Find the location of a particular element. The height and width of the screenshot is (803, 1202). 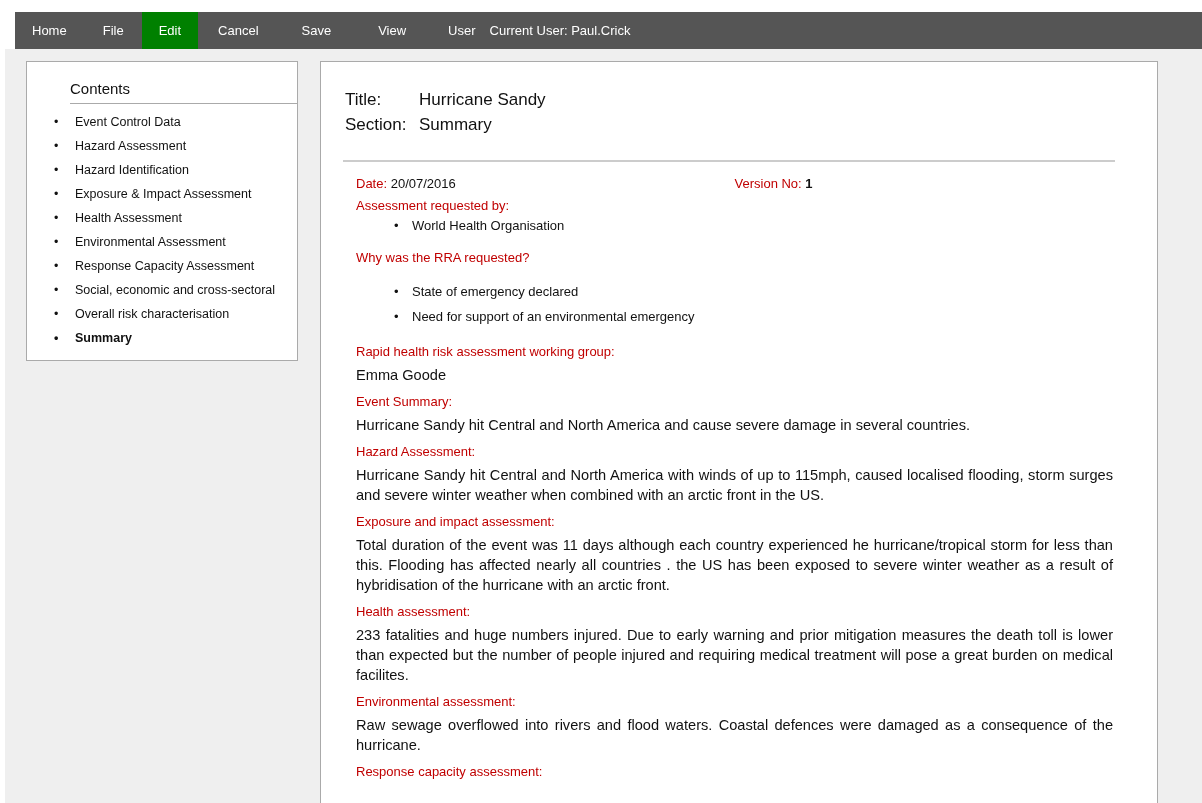

version-value: 1 is located at coordinates (809, 183).